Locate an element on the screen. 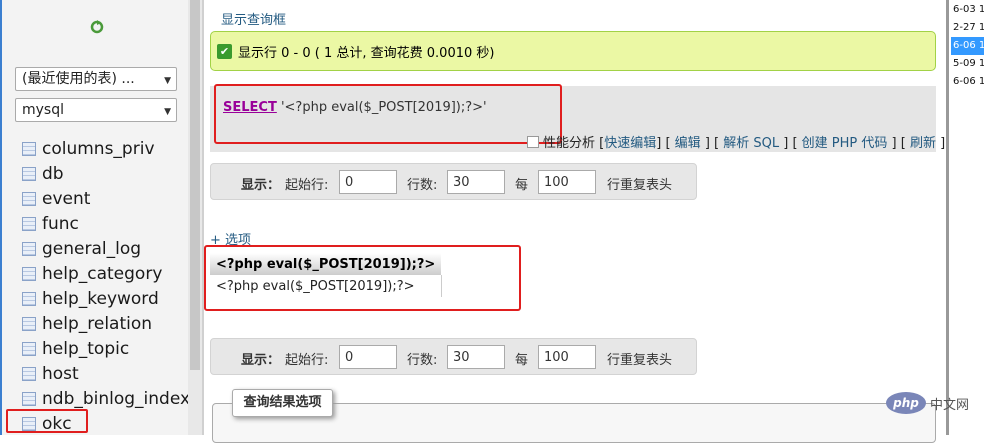 Image resolution: width=984 pixels, height=443 pixels. table-list-item: help_topic is located at coordinates (106, 348).